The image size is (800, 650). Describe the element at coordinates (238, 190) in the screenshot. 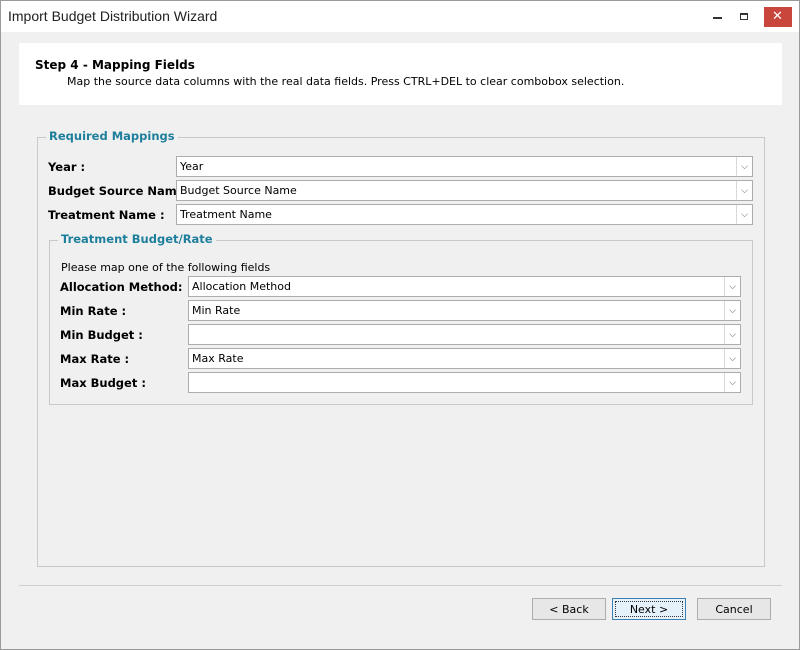

I see `budget-source-name-combobox-value: Budget Source Name` at that location.